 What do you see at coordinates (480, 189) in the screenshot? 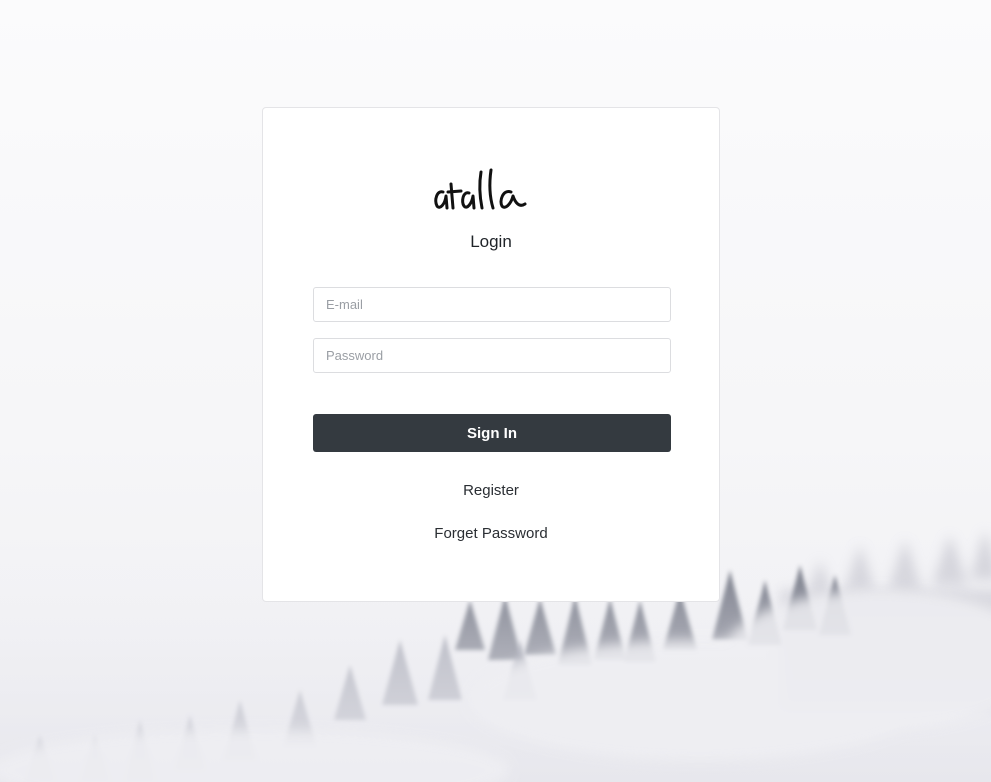
I see `atalla-logo: atalla` at bounding box center [480, 189].